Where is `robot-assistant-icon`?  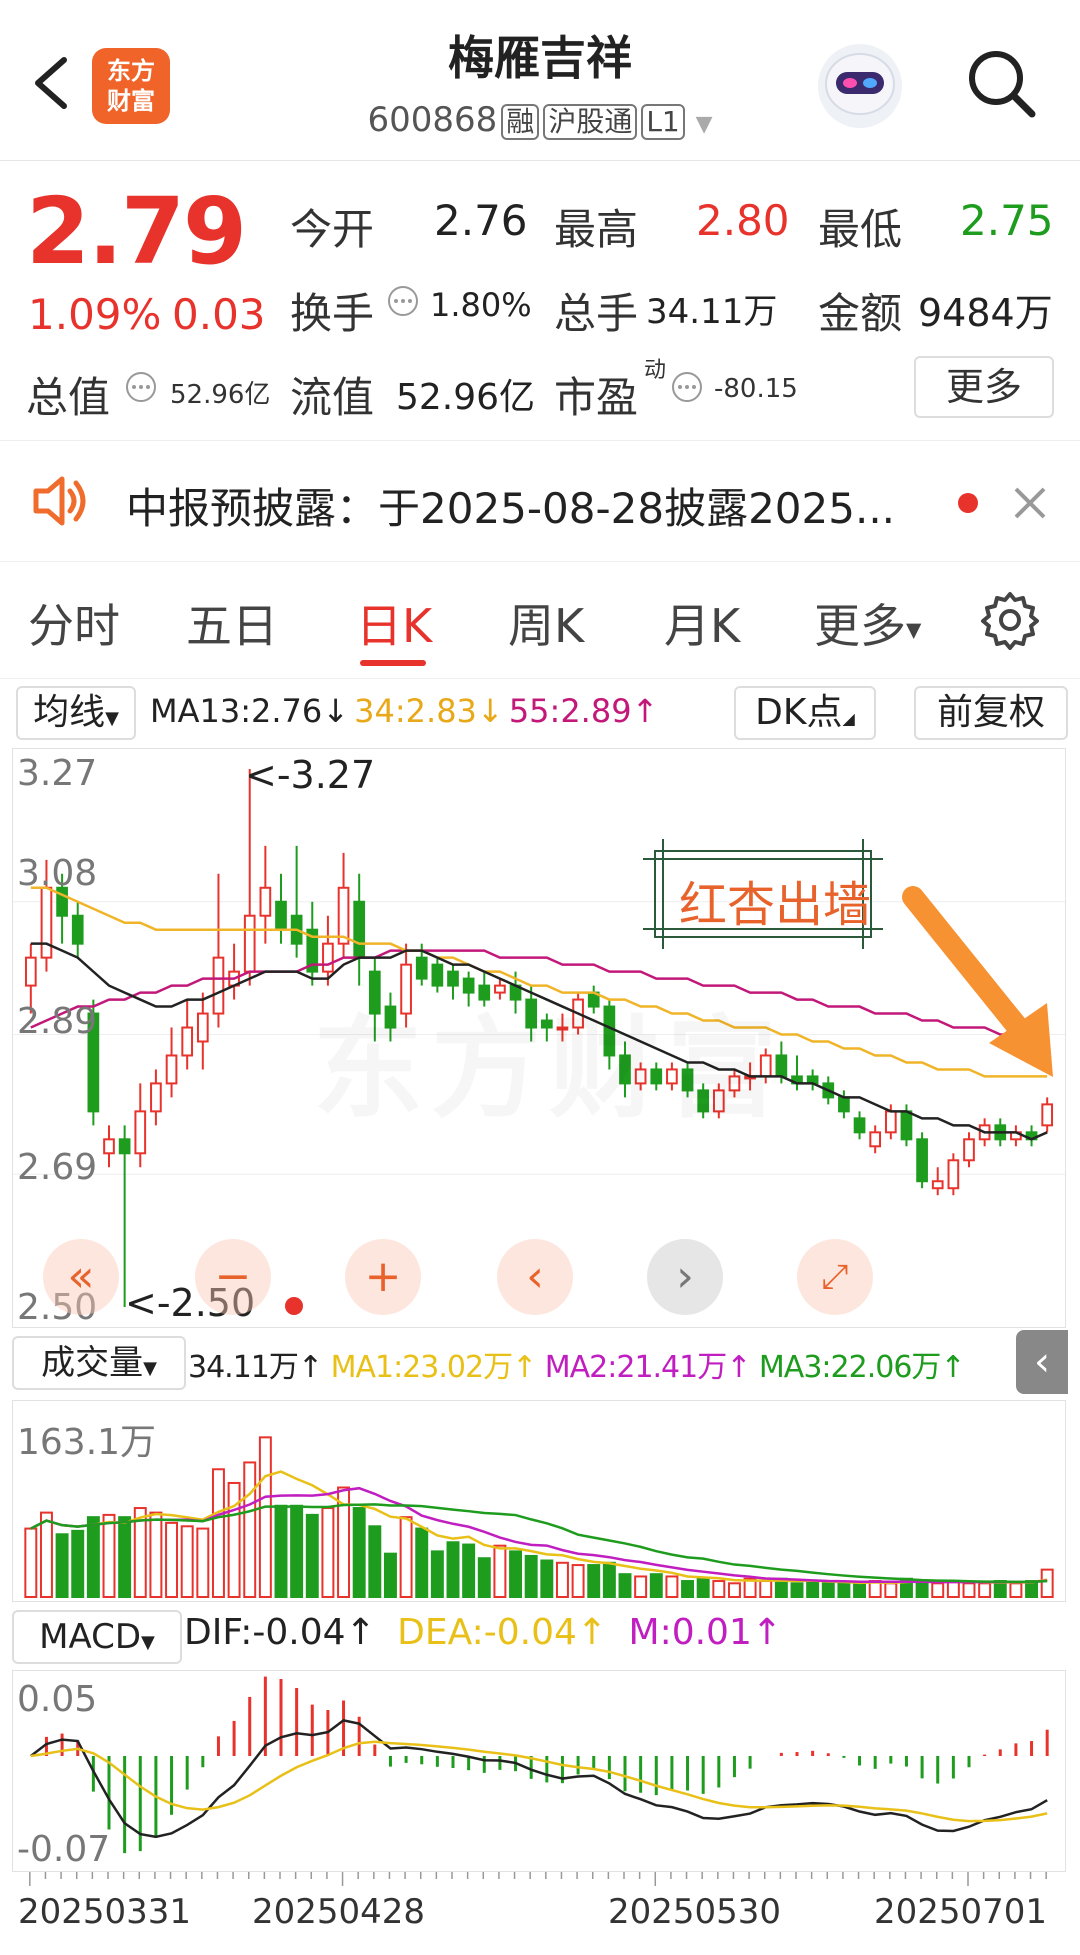
robot-assistant-icon is located at coordinates (860, 86).